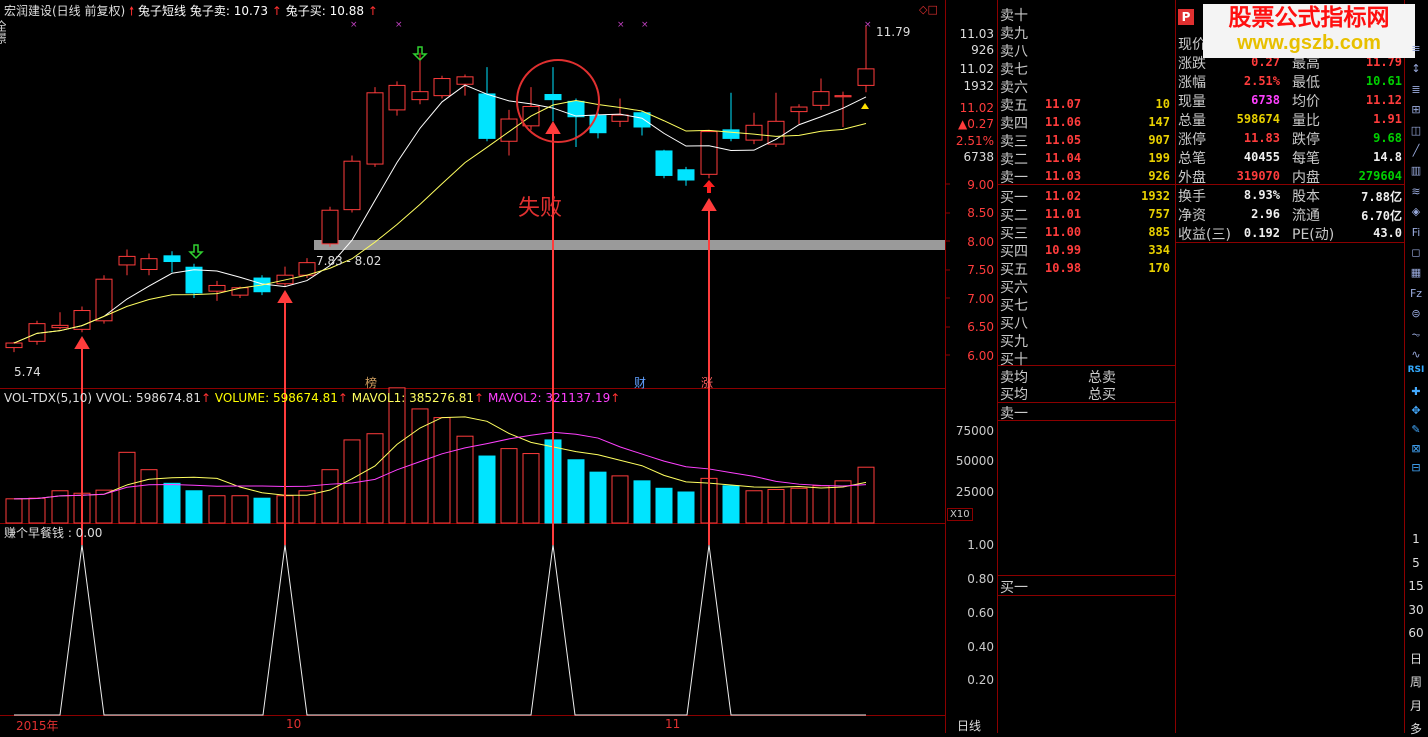 The height and width of the screenshot is (737, 1428). Describe the element at coordinates (1416, 468) in the screenshot. I see `toolbar-draw-icon: ⊟` at that location.